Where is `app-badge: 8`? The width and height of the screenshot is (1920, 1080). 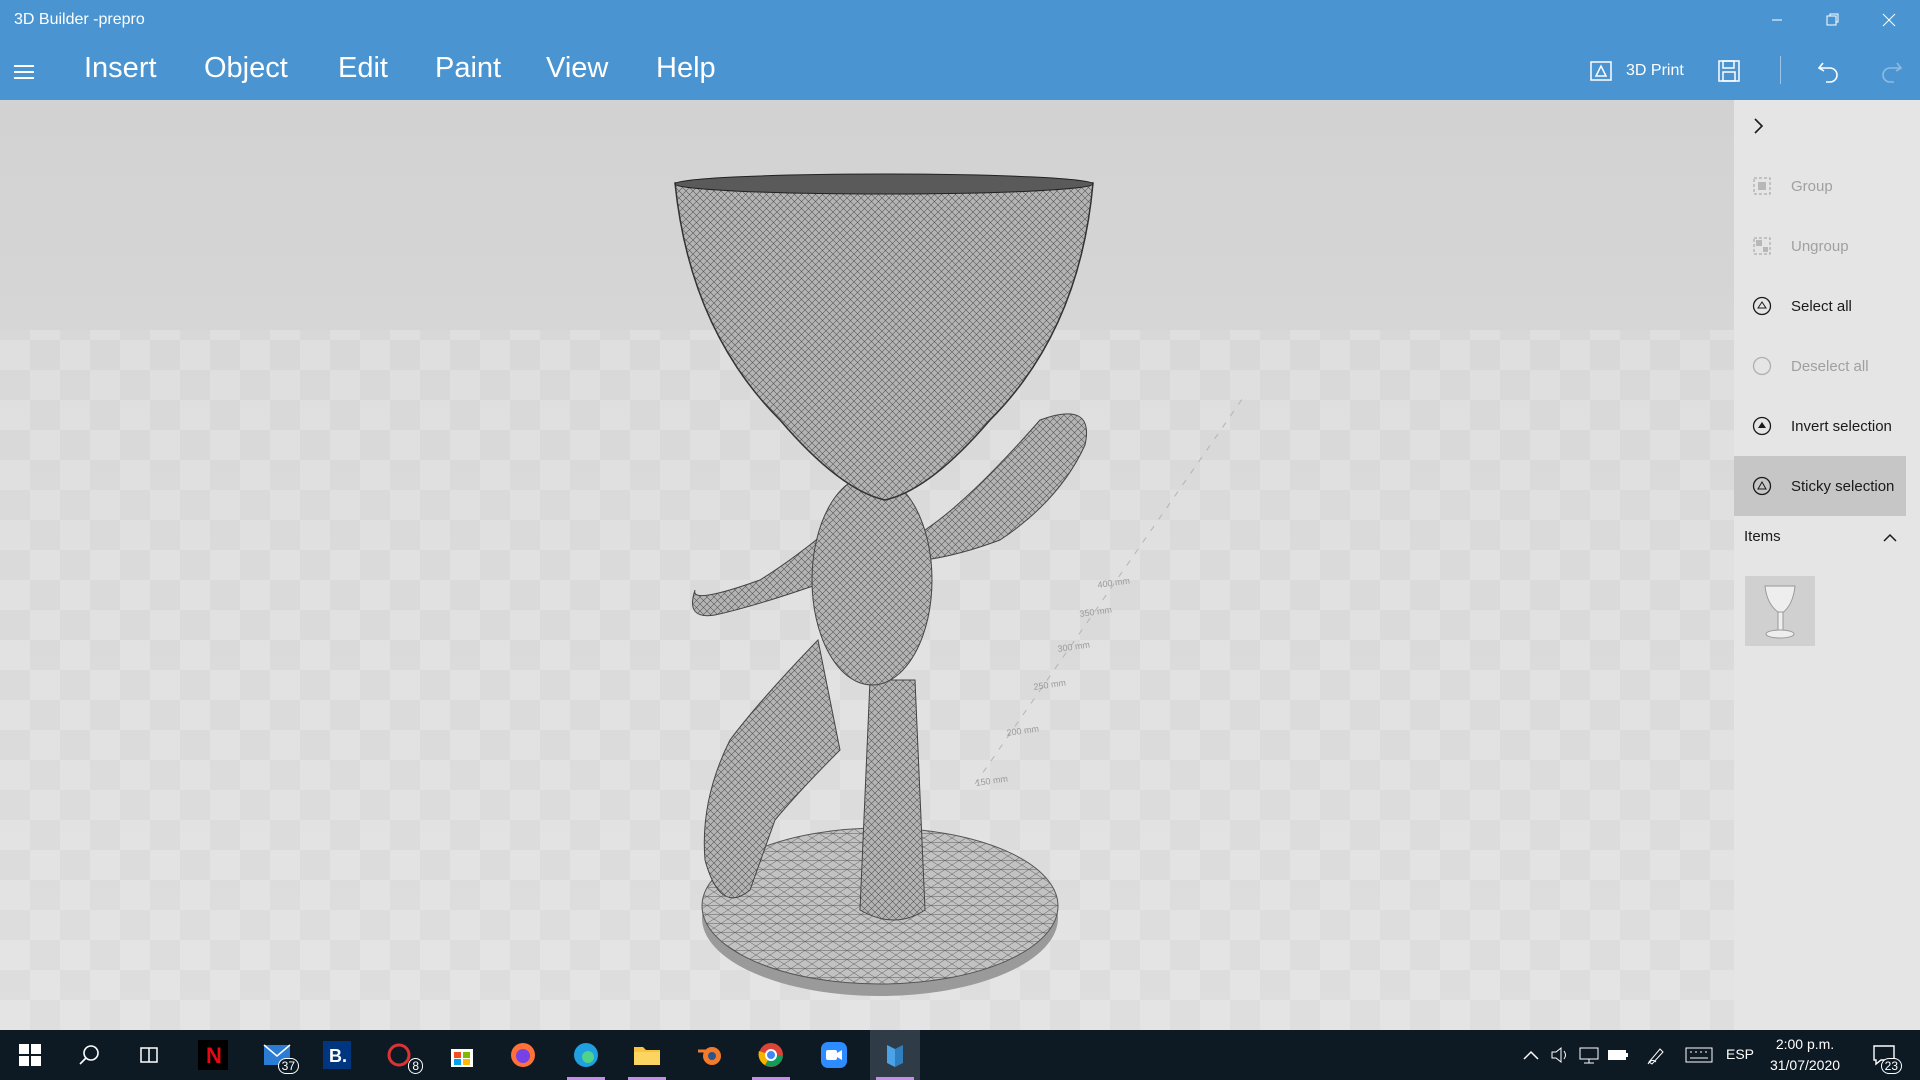
app-badge: 8 is located at coordinates (415, 1066).